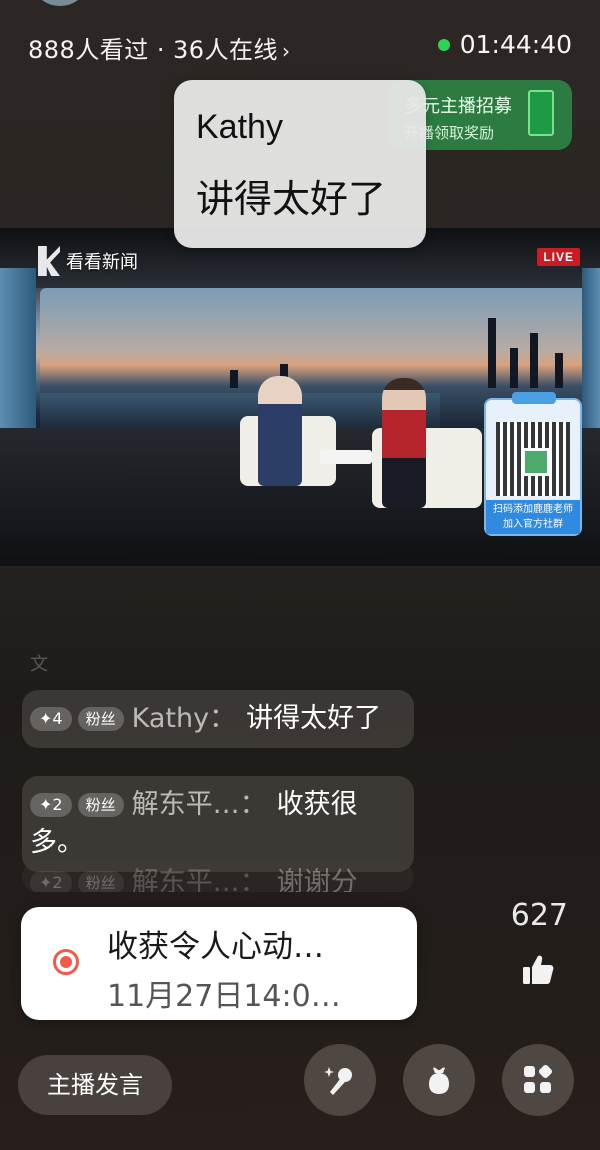  What do you see at coordinates (300, 40) in the screenshot?
I see `top-bar: 888人看过 · 36人在线 › 01:44:40` at bounding box center [300, 40].